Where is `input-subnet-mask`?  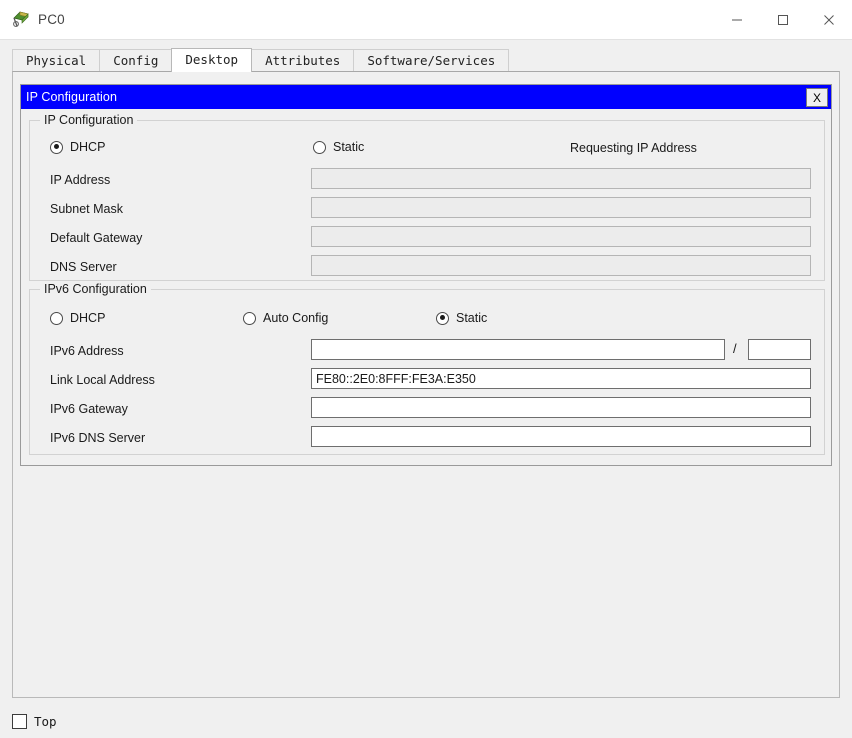
input-subnet-mask is located at coordinates (561, 207).